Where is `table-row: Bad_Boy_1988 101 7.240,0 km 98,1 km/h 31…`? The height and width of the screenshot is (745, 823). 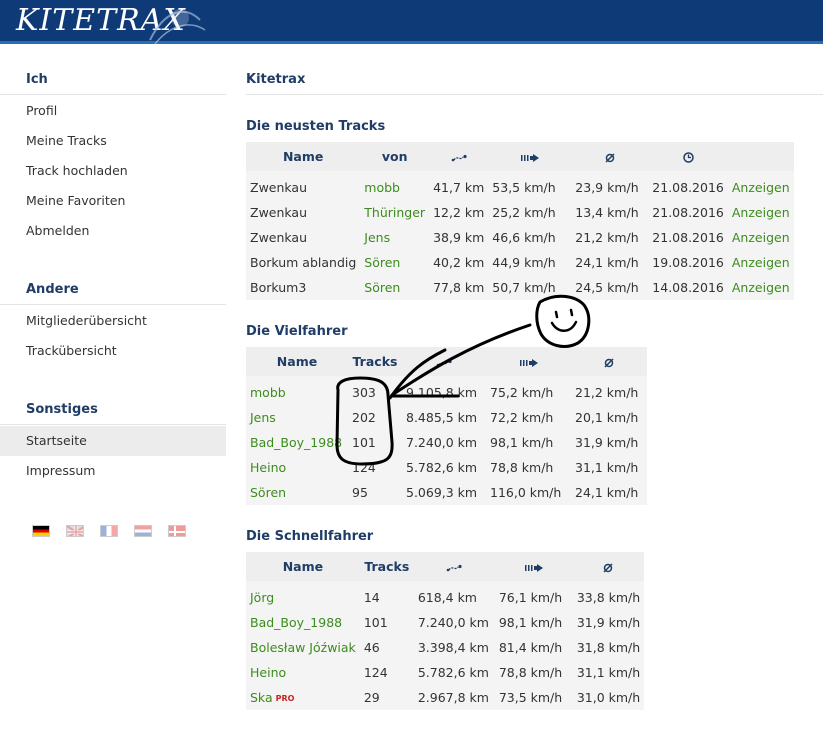
table-row: Bad_Boy_1988 101 7.240,0 km 98,1 km/h 31… is located at coordinates (445, 622).